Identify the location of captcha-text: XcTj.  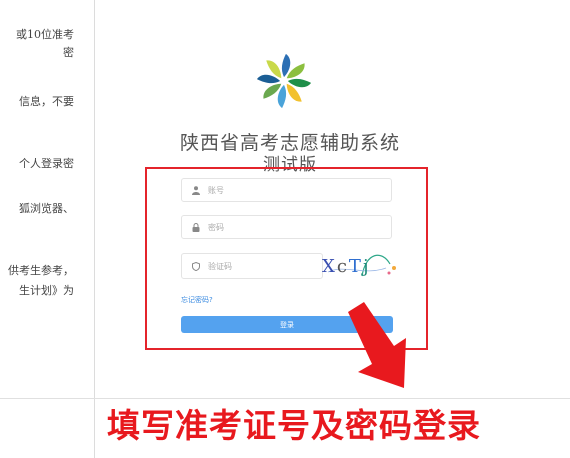
(346, 266).